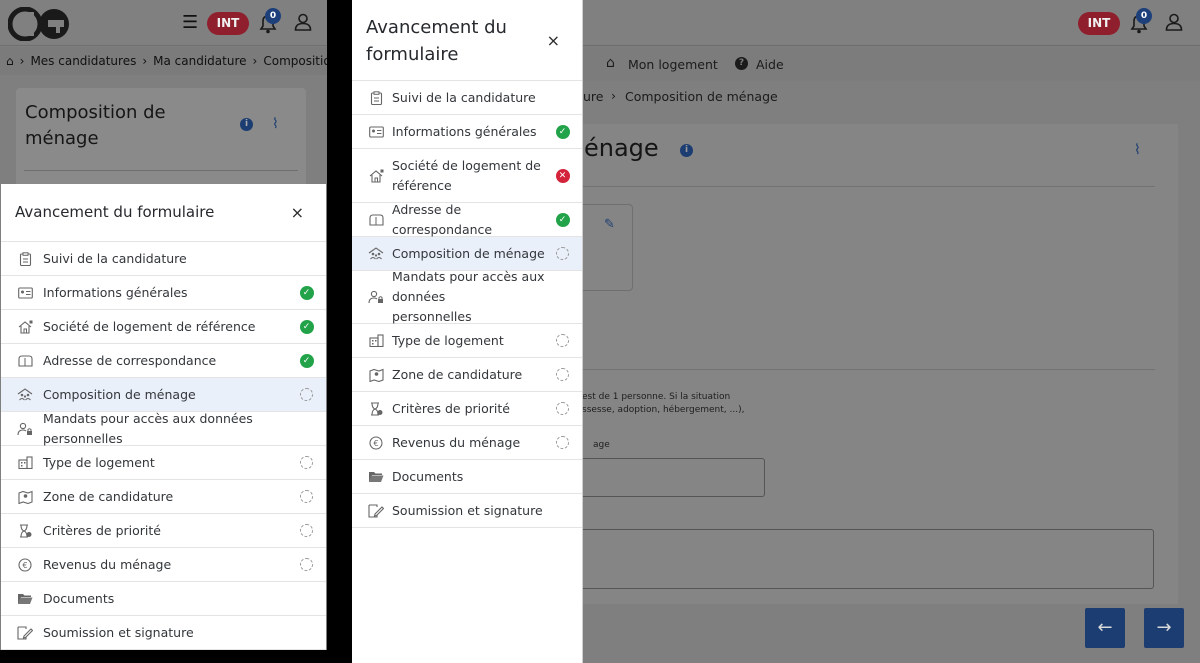 The width and height of the screenshot is (1200, 663). Describe the element at coordinates (593, 96) in the screenshot. I see `breadcrumb-item: ure` at that location.